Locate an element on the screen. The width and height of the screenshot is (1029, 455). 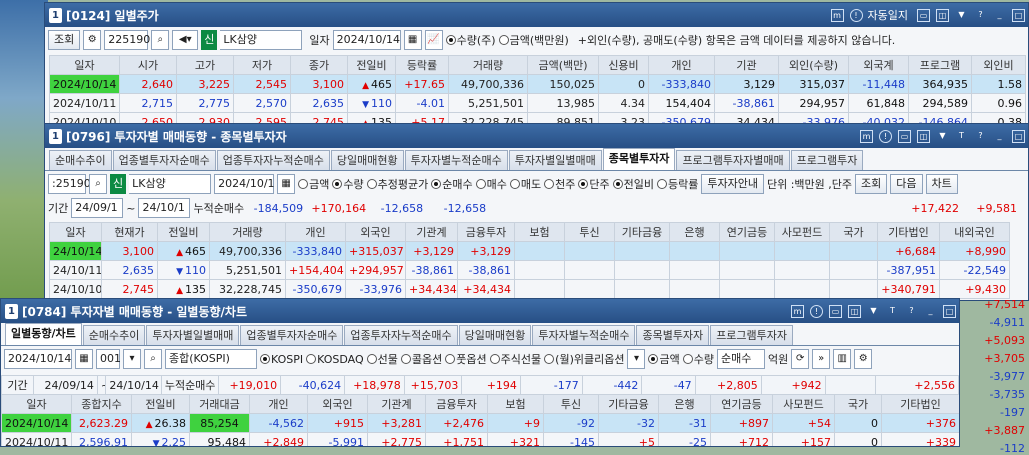
maximize-icon: □ is located at coordinates (1018, 136).